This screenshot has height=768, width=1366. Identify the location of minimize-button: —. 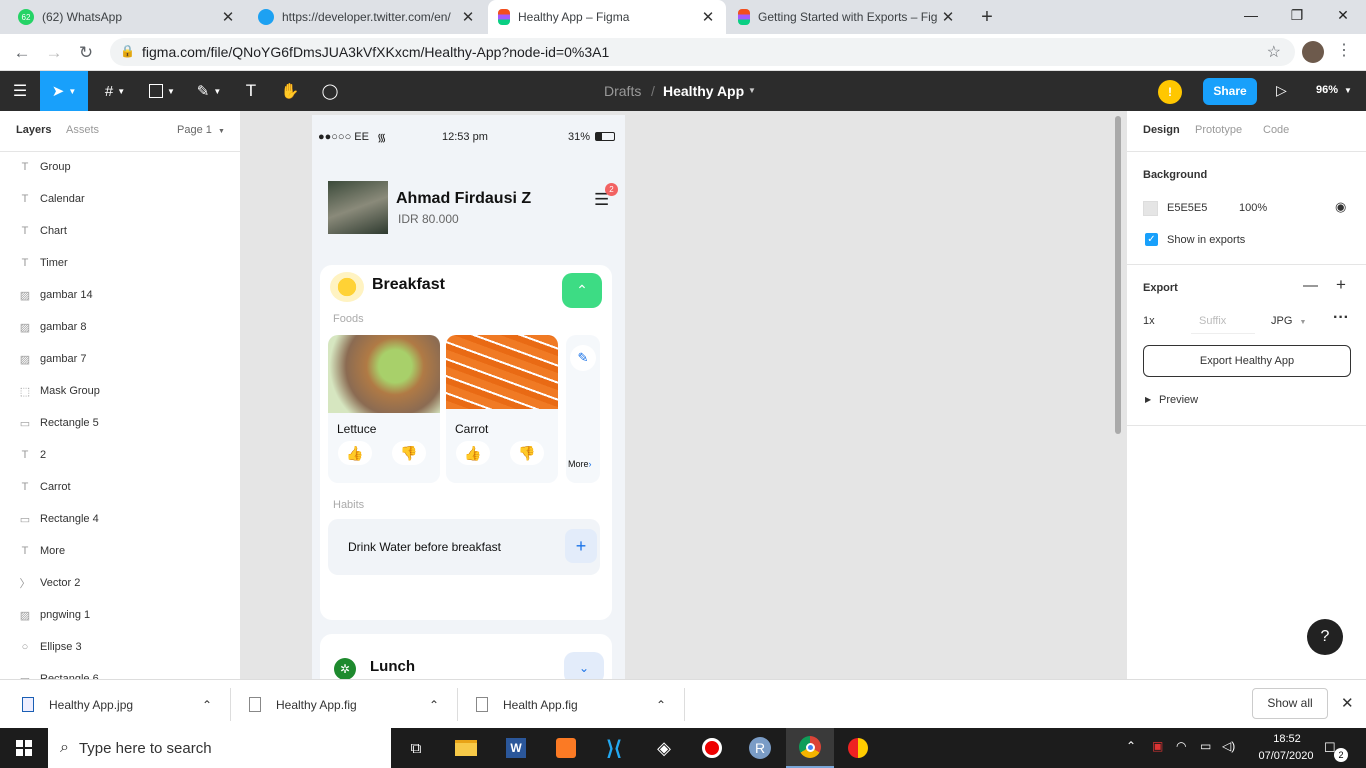
(1251, 15).